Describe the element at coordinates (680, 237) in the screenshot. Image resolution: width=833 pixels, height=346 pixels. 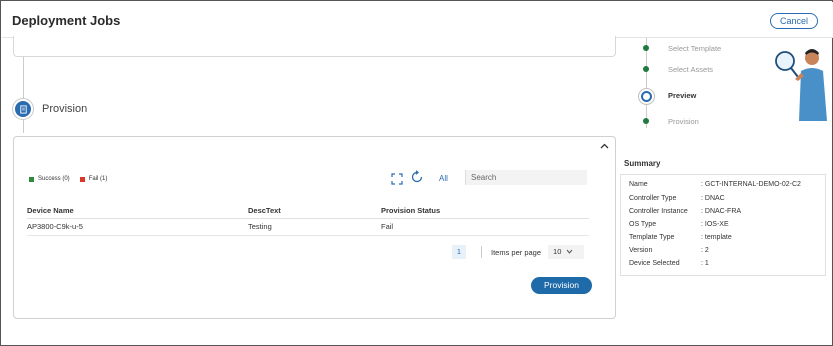
I see `summary-row: Template Type : template` at that location.